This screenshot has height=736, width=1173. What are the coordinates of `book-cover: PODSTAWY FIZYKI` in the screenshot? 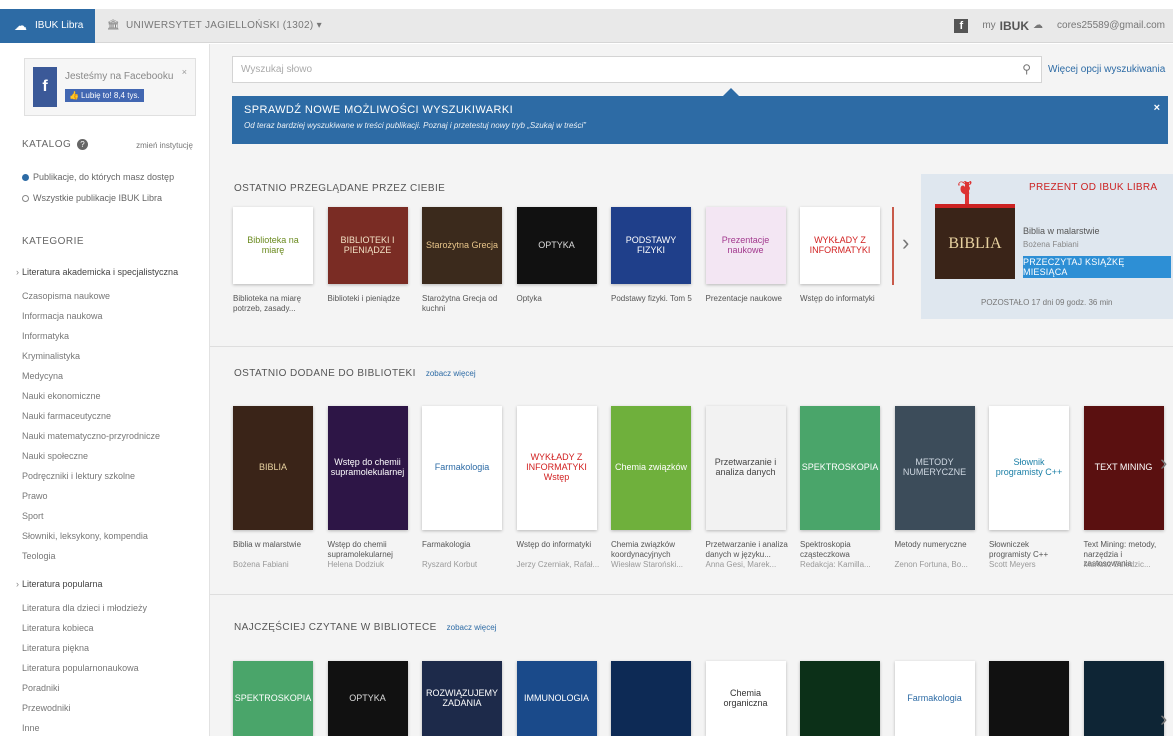 It's located at (651, 245).